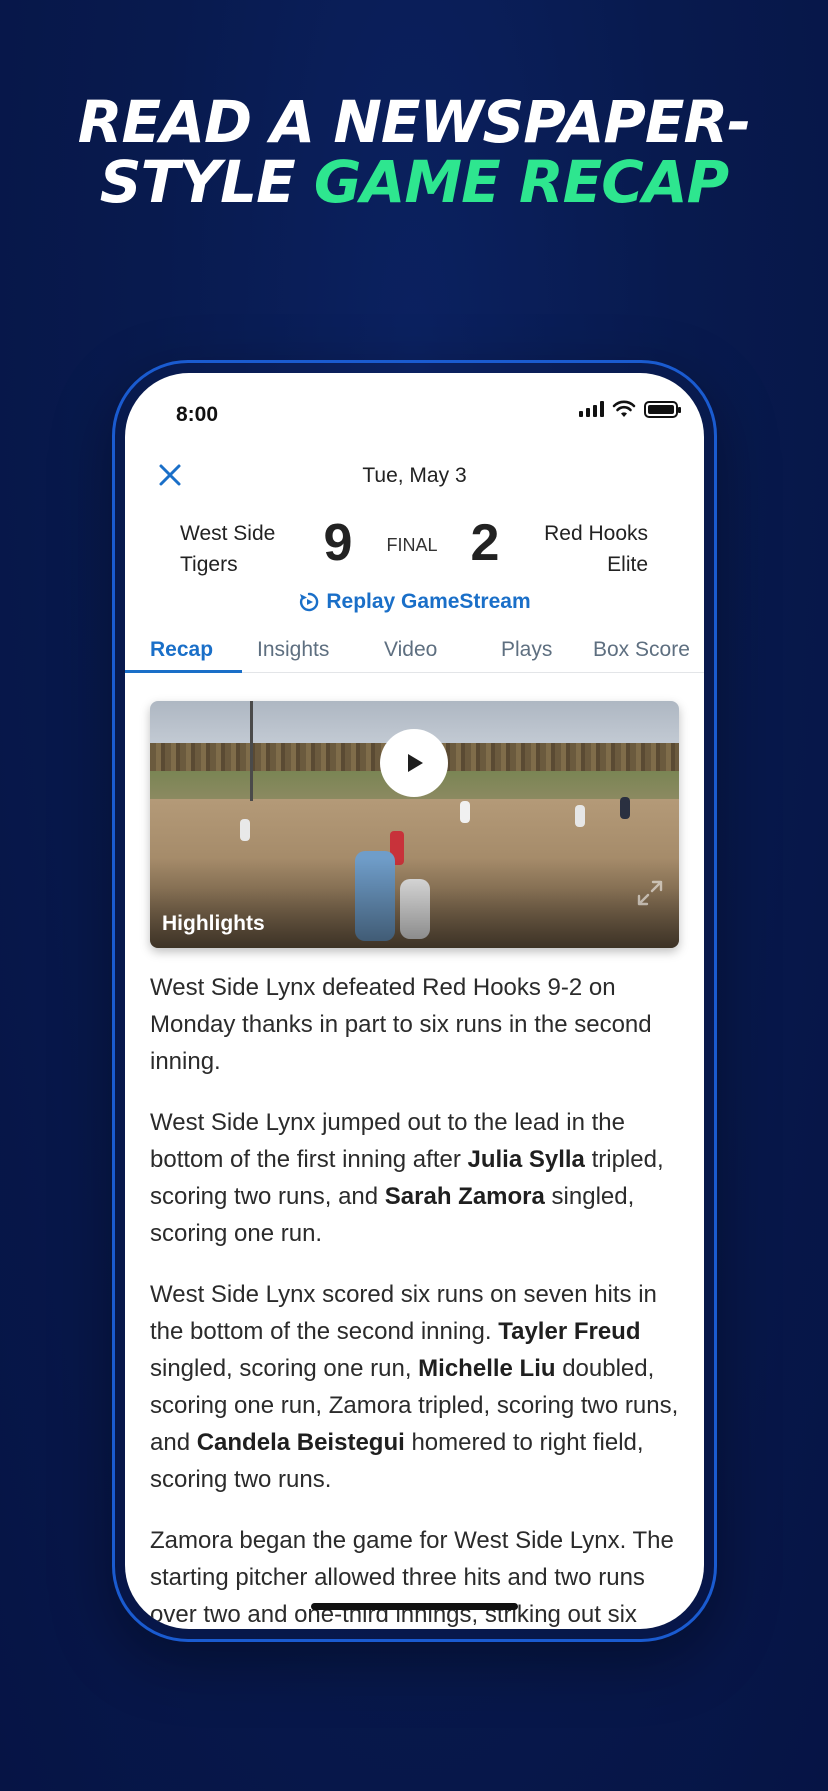  What do you see at coordinates (197, 182) in the screenshot?
I see `headline-line-2-white: STYLE` at bounding box center [197, 182].